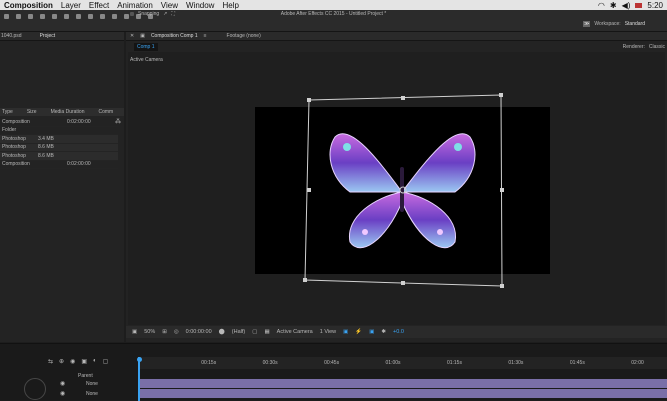 The width and height of the screenshot is (667, 401). I want to click on watermark-logo, so click(35, 389).